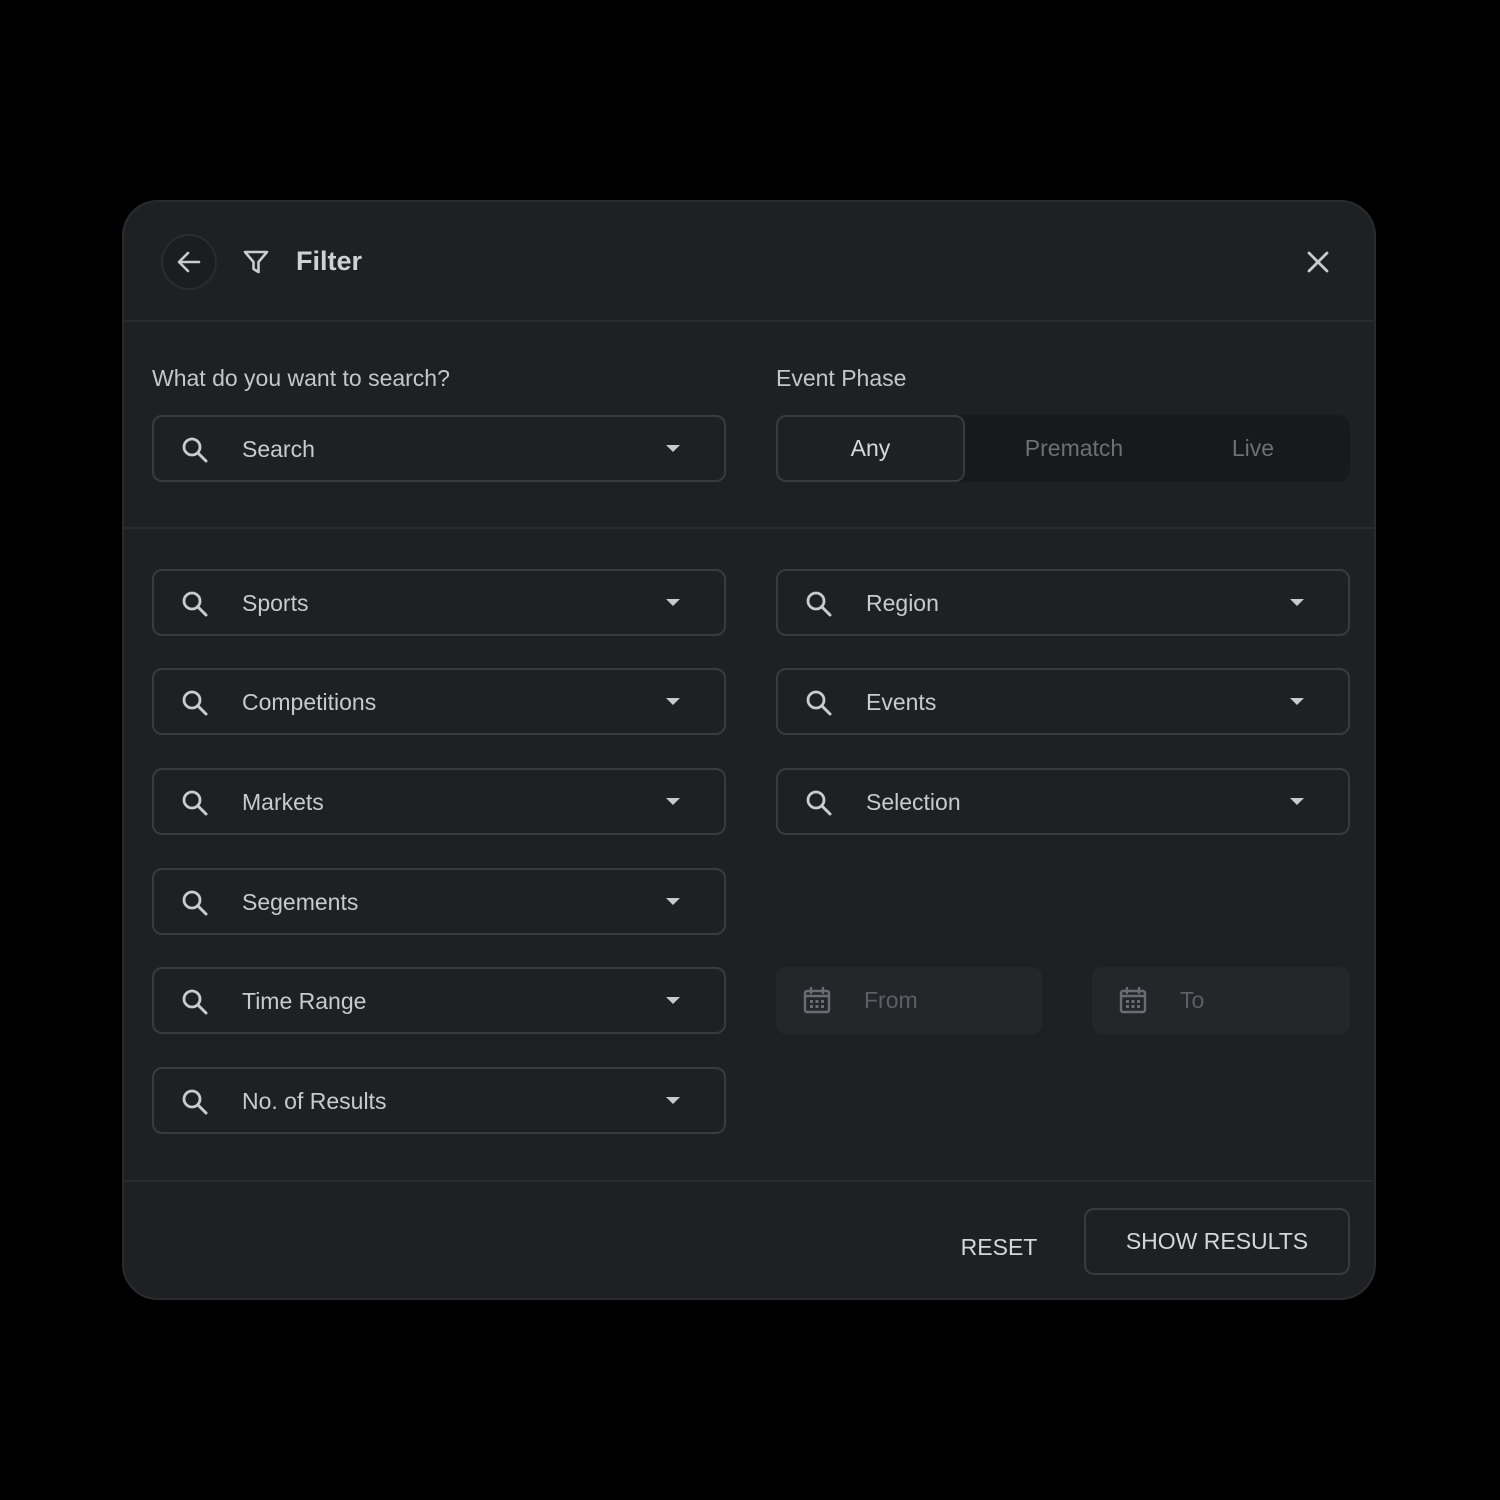 The height and width of the screenshot is (1500, 1500). Describe the element at coordinates (1063, 801) in the screenshot. I see `selection-dropdown: Selection` at that location.